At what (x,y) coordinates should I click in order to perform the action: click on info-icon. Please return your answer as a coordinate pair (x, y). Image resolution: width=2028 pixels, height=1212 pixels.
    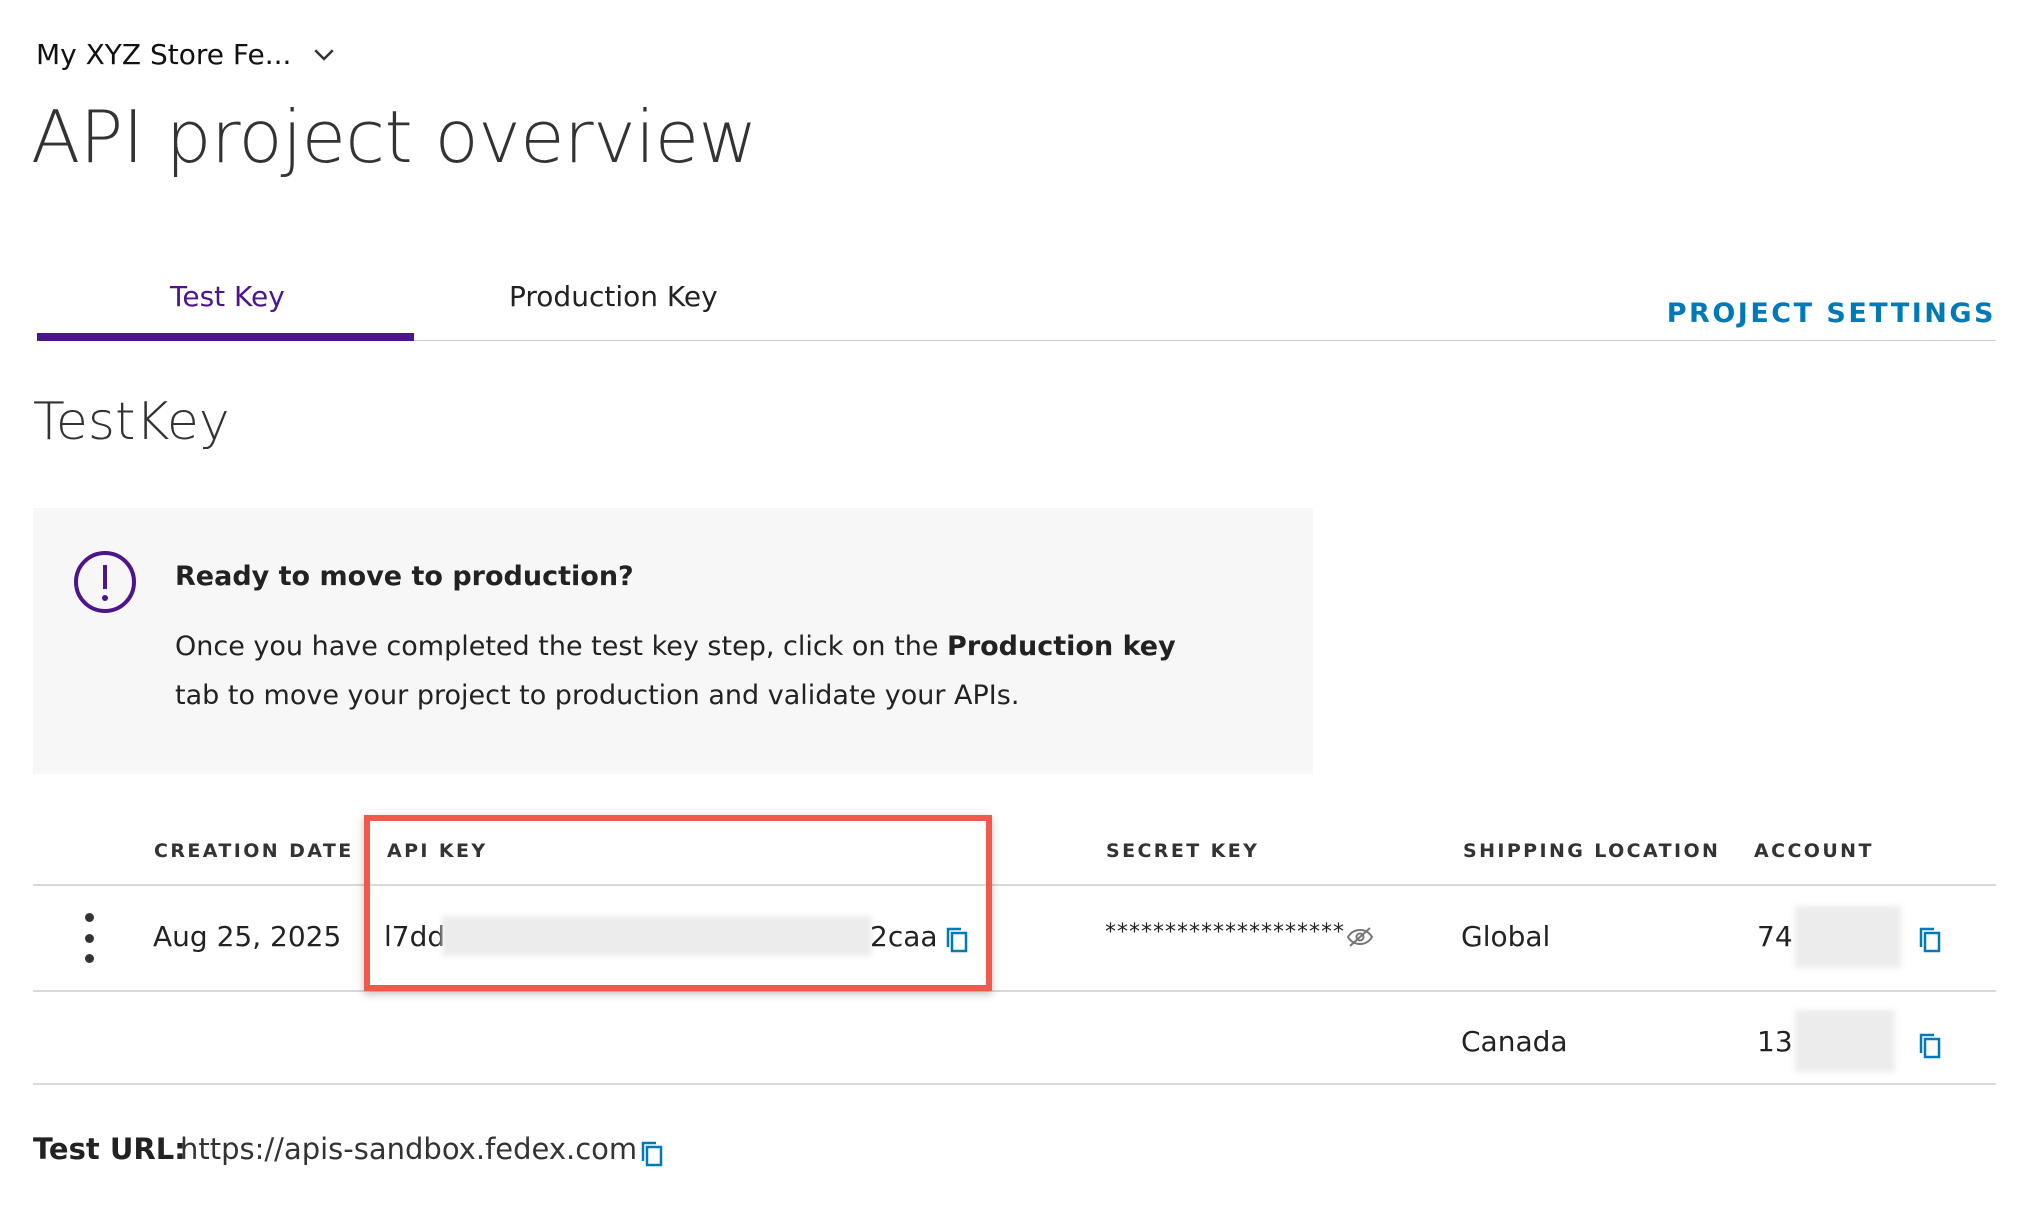
    Looking at the image, I should click on (105, 582).